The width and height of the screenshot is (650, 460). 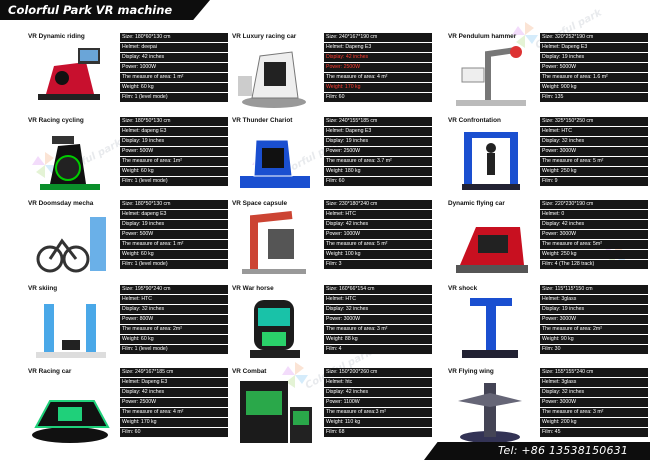 What do you see at coordinates (594, 38) in the screenshot?
I see `spec-row: Size: 320*252*190 cm` at bounding box center [594, 38].